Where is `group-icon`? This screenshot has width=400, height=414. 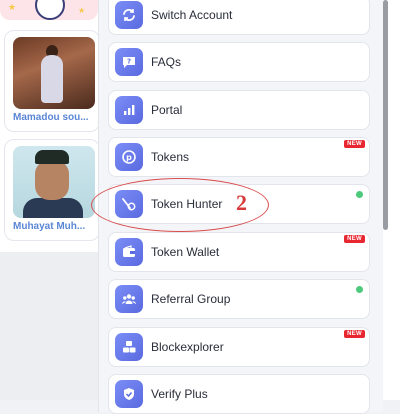 group-icon is located at coordinates (129, 299).